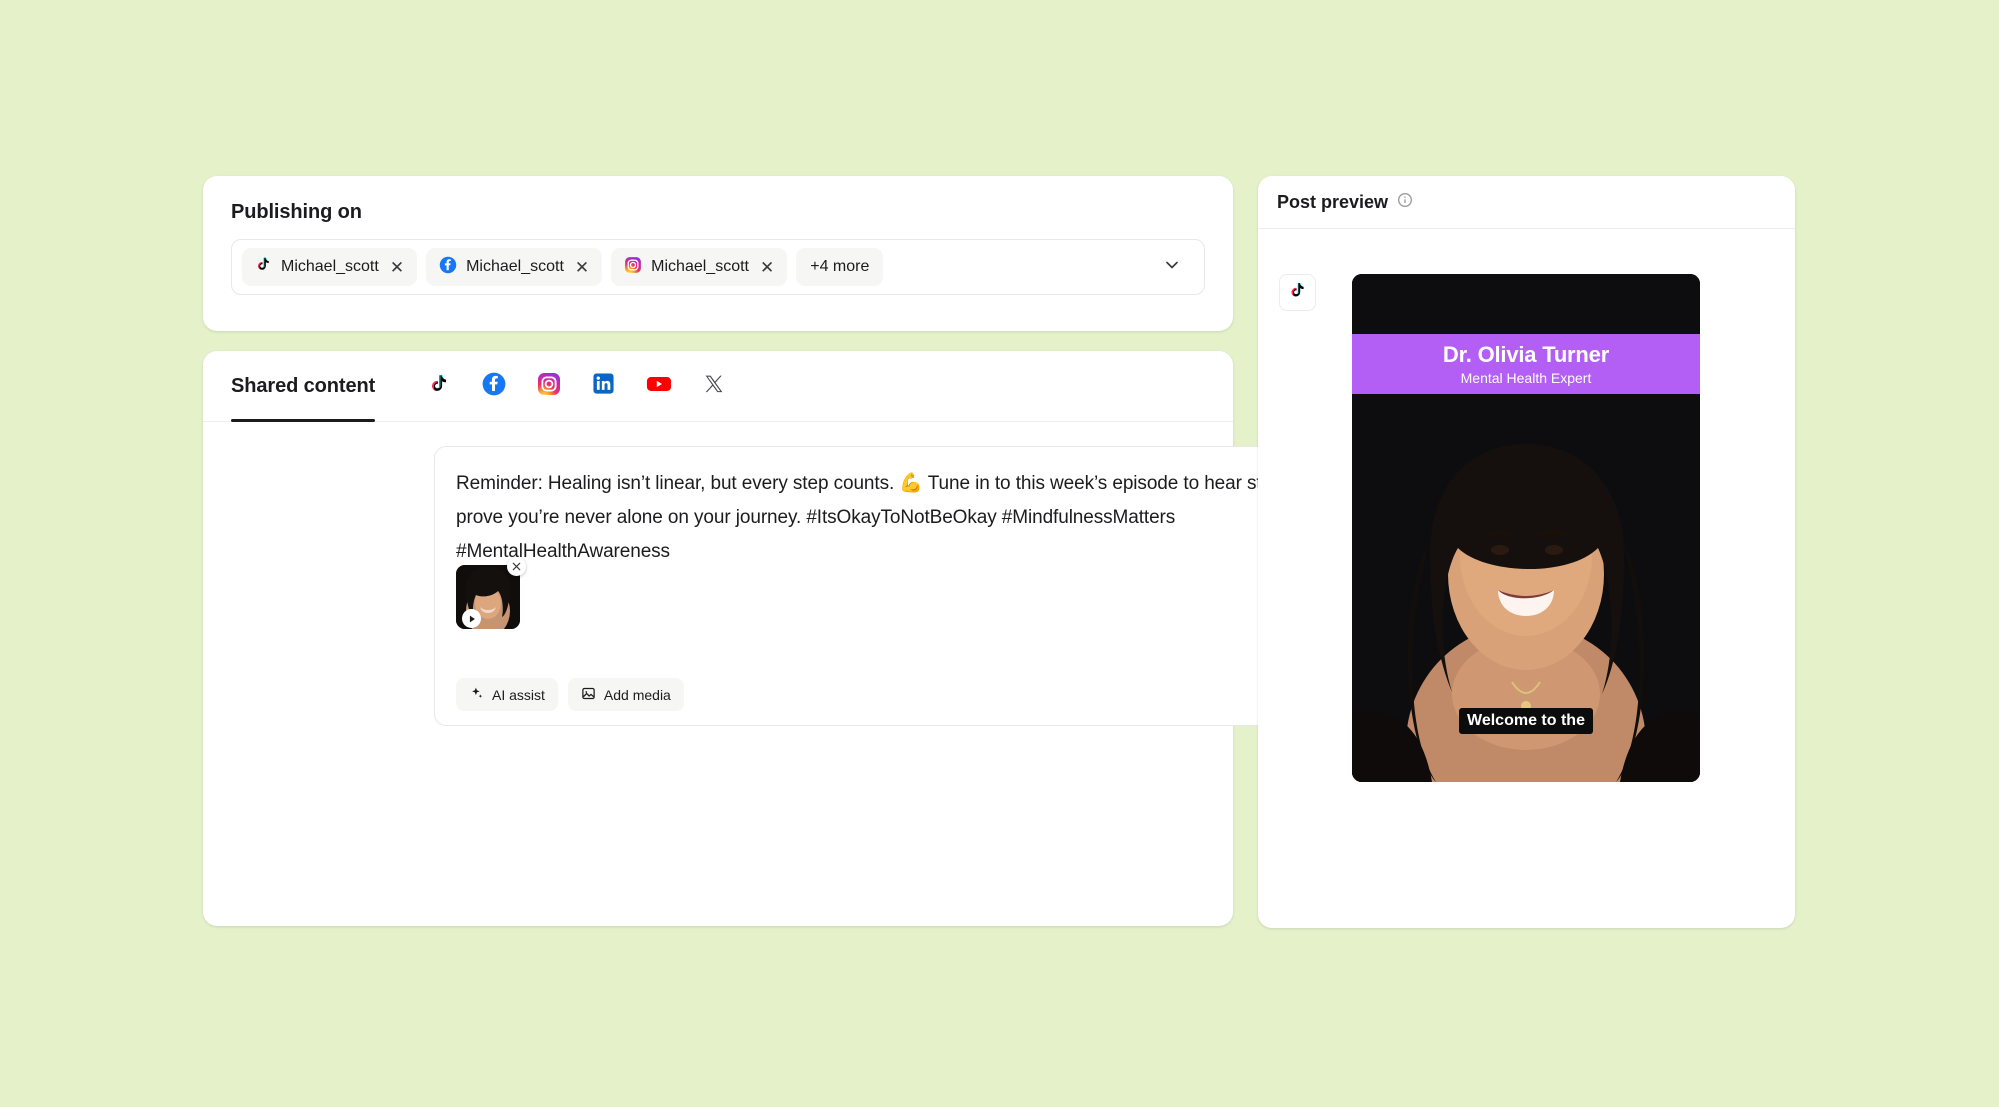 The height and width of the screenshot is (1107, 1999). I want to click on preview-platform-tiktok, so click(1297, 292).